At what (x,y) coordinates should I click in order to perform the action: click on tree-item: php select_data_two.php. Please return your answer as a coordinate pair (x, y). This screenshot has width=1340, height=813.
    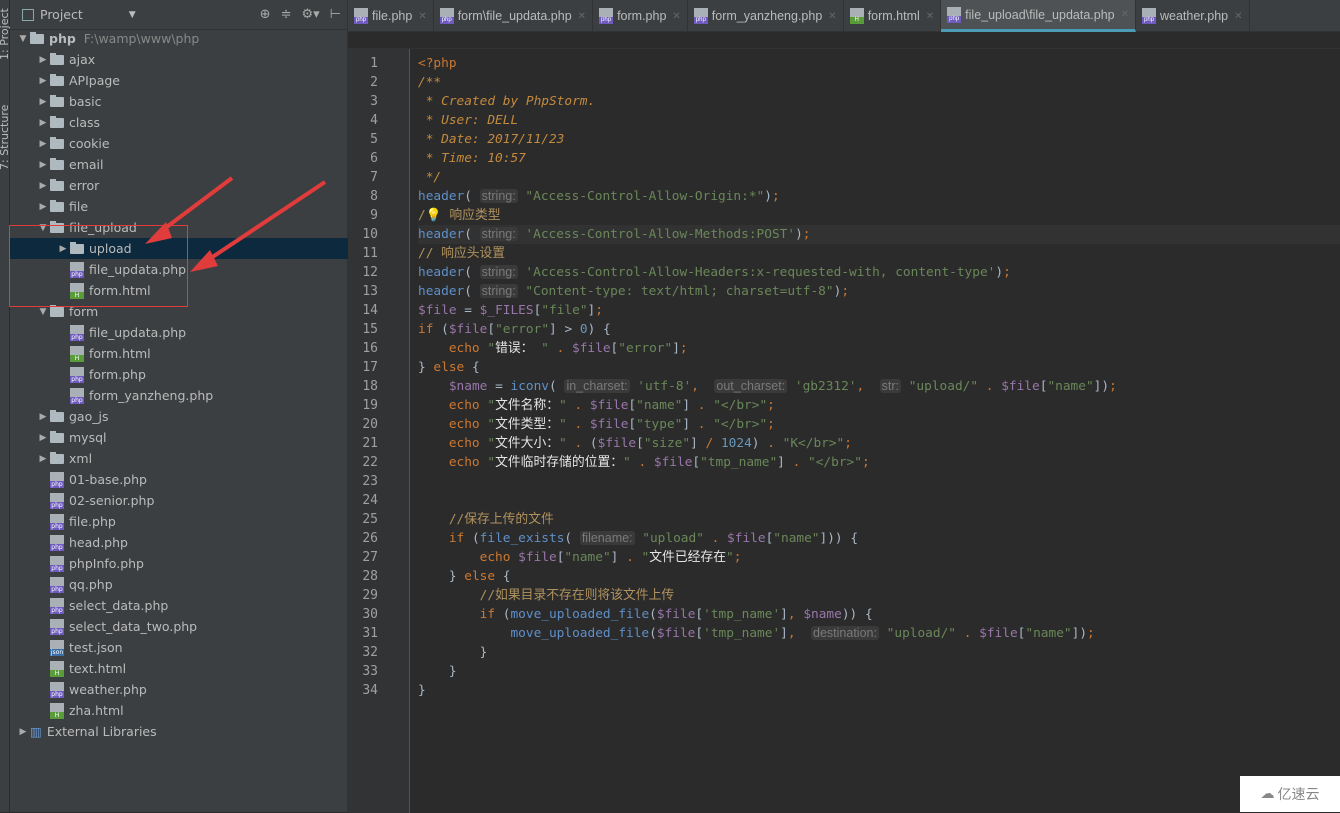
    Looking at the image, I should click on (179, 626).